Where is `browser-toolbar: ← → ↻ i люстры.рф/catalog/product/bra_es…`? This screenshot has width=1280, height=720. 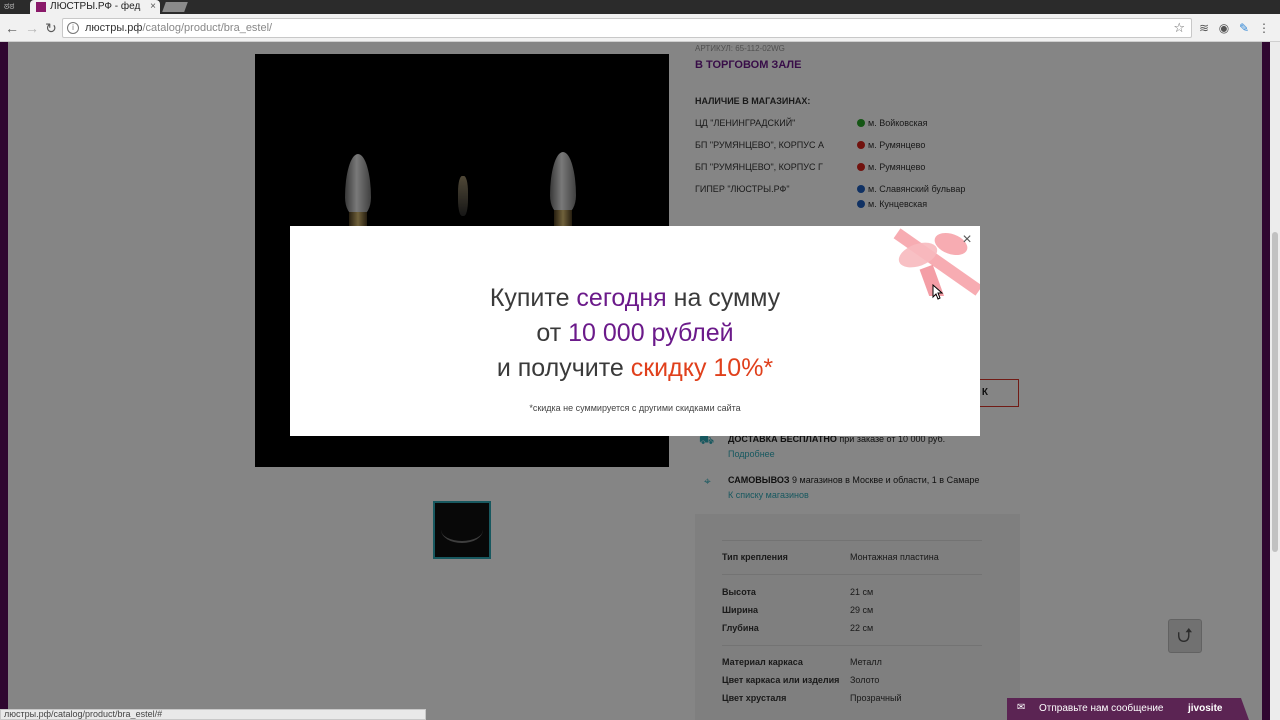
browser-toolbar: ← → ↻ i люстры.рф/catalog/product/bra_es… is located at coordinates (640, 28).